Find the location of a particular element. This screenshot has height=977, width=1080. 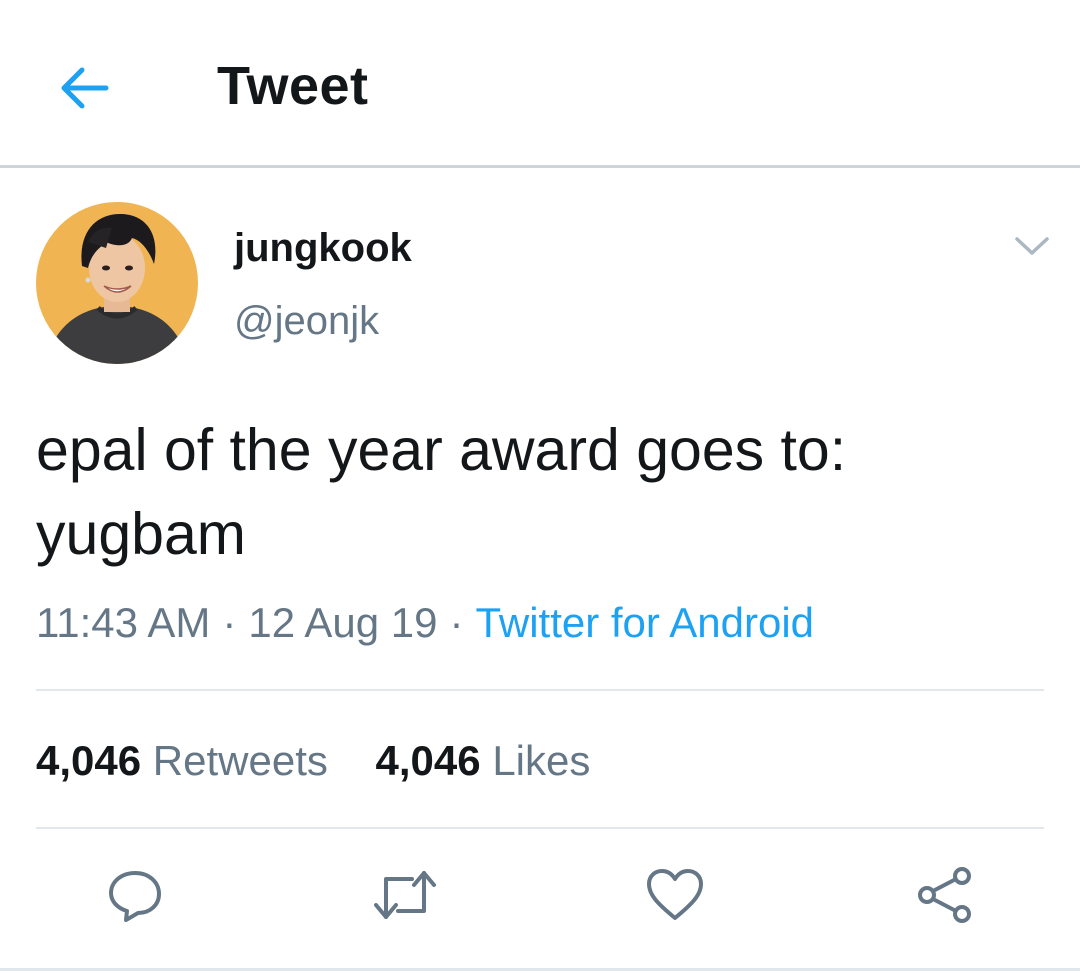

bottom-divider is located at coordinates (540, 969).